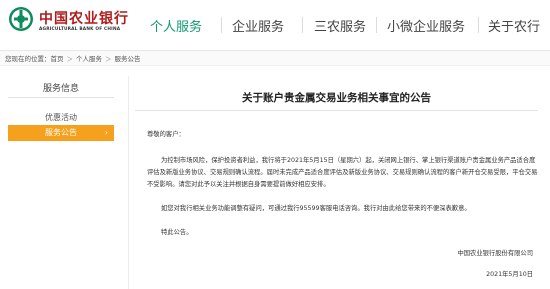 This screenshot has width=550, height=289. I want to click on breadcrumb-service-notices: 服务公告, so click(128, 59).